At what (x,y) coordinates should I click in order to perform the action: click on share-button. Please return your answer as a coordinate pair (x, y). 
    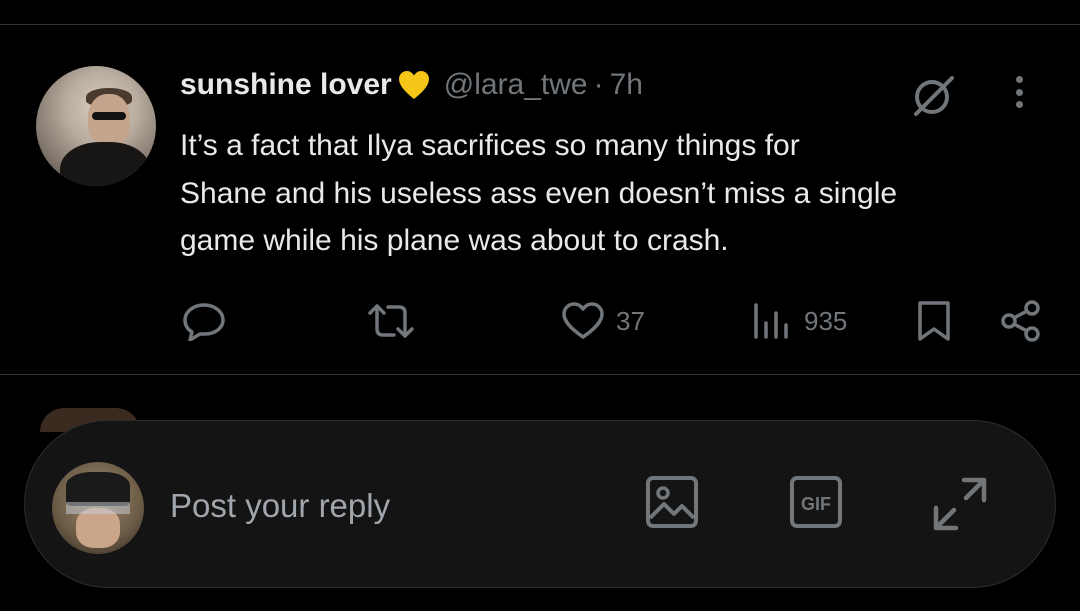
    Looking at the image, I should click on (1021, 321).